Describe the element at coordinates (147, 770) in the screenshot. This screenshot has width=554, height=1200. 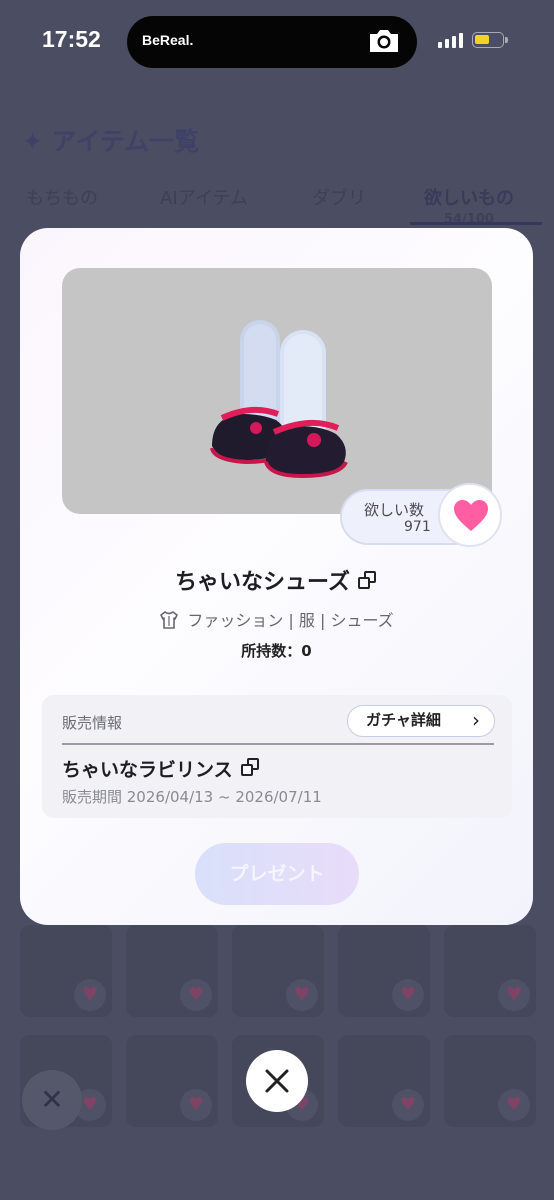
I see `gacha-name: ちゃいなラビリンス` at that location.